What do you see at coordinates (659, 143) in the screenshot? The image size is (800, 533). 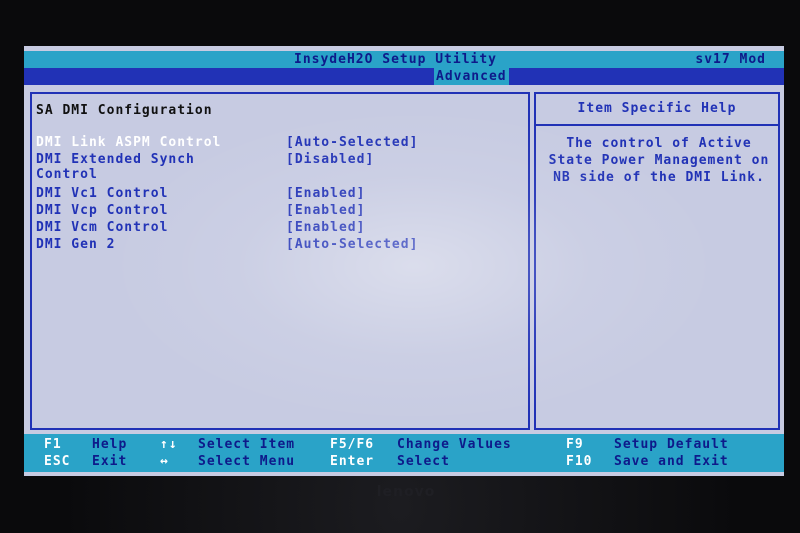 I see `help-line: The control of Active` at bounding box center [659, 143].